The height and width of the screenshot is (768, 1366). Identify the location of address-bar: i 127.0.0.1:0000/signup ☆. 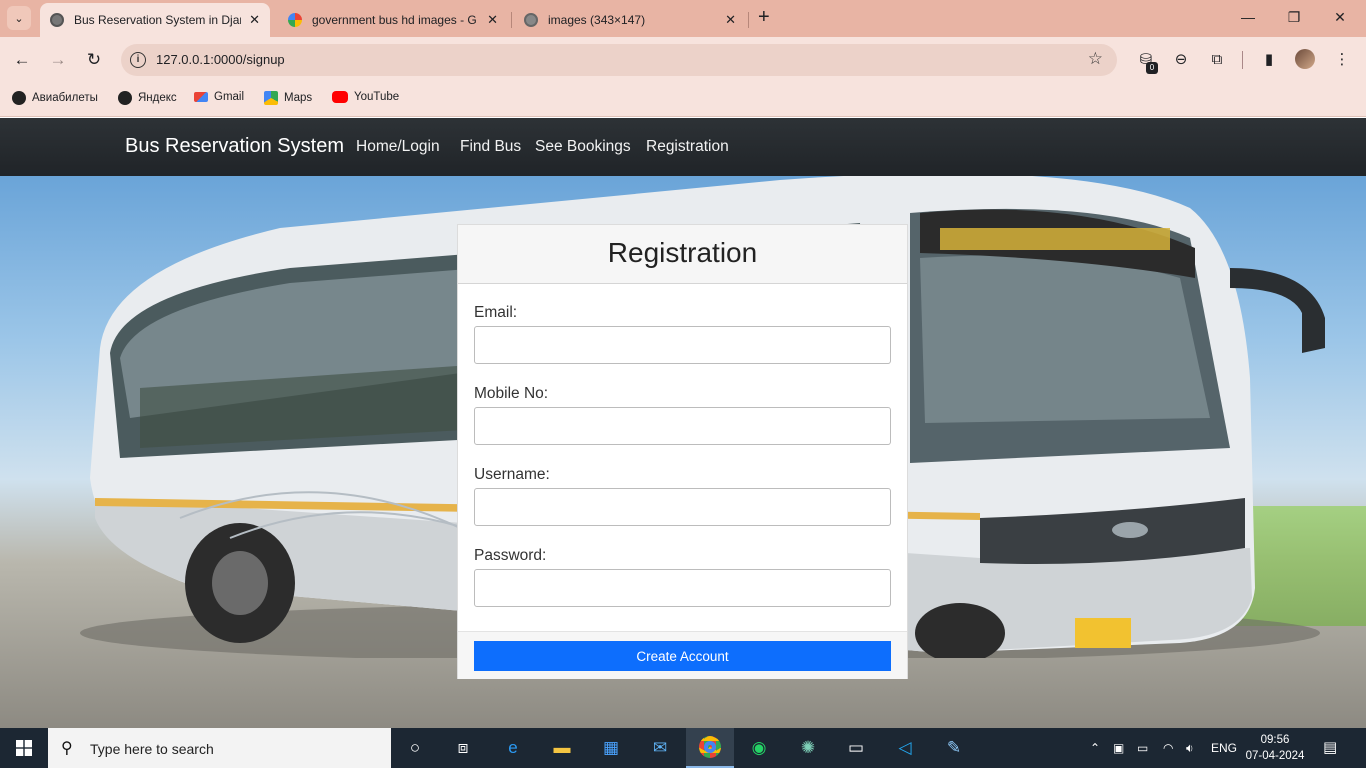
(619, 60).